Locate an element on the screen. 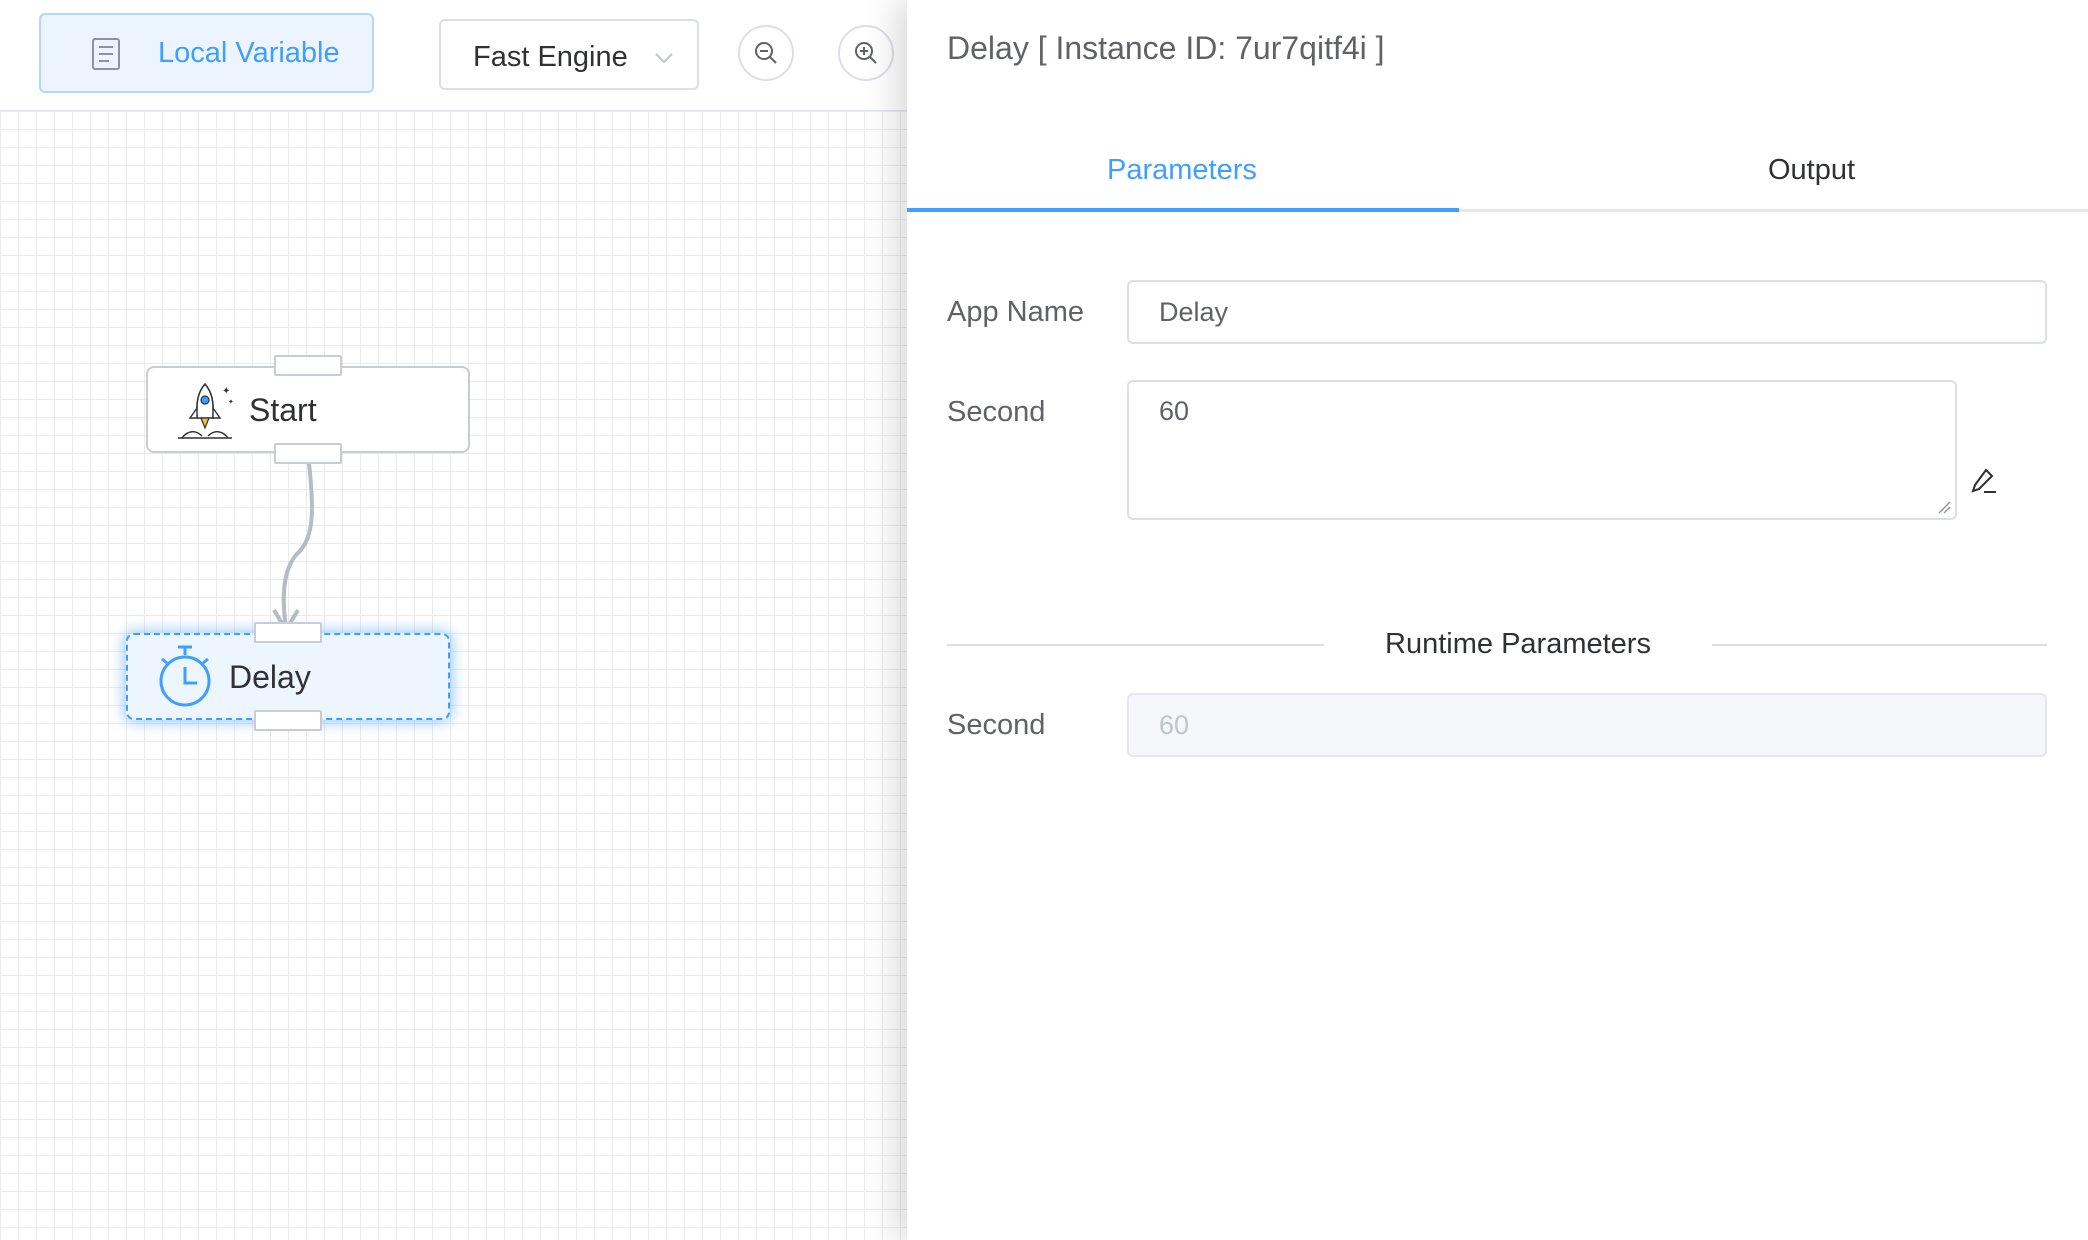 Image resolution: width=2088 pixels, height=1240 pixels. document-icon is located at coordinates (106, 54).